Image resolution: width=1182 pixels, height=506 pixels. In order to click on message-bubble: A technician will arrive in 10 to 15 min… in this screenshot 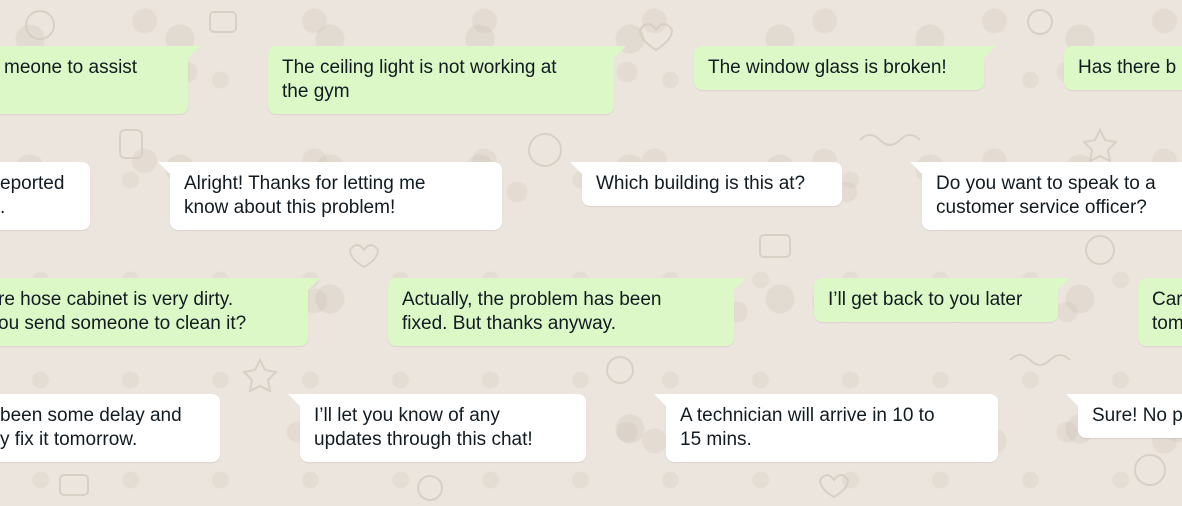, I will do `click(826, 428)`.